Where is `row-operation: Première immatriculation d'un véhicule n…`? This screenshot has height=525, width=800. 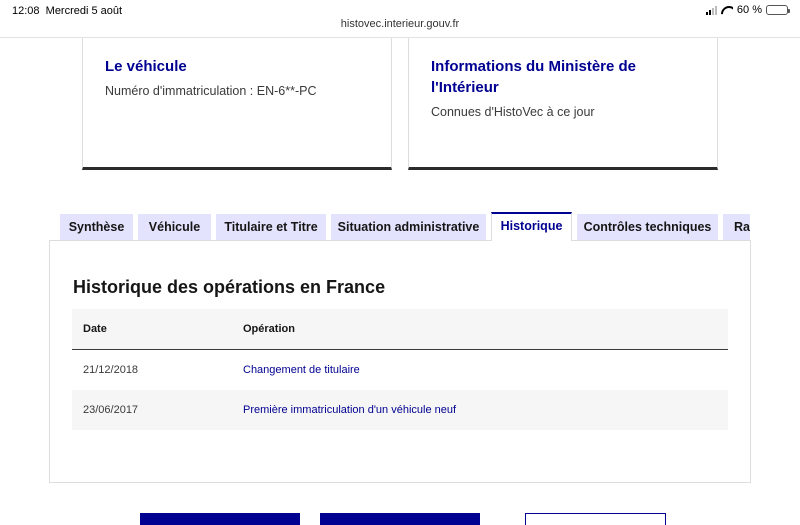
row-operation: Première immatriculation d'un véhicule n… is located at coordinates (350, 410).